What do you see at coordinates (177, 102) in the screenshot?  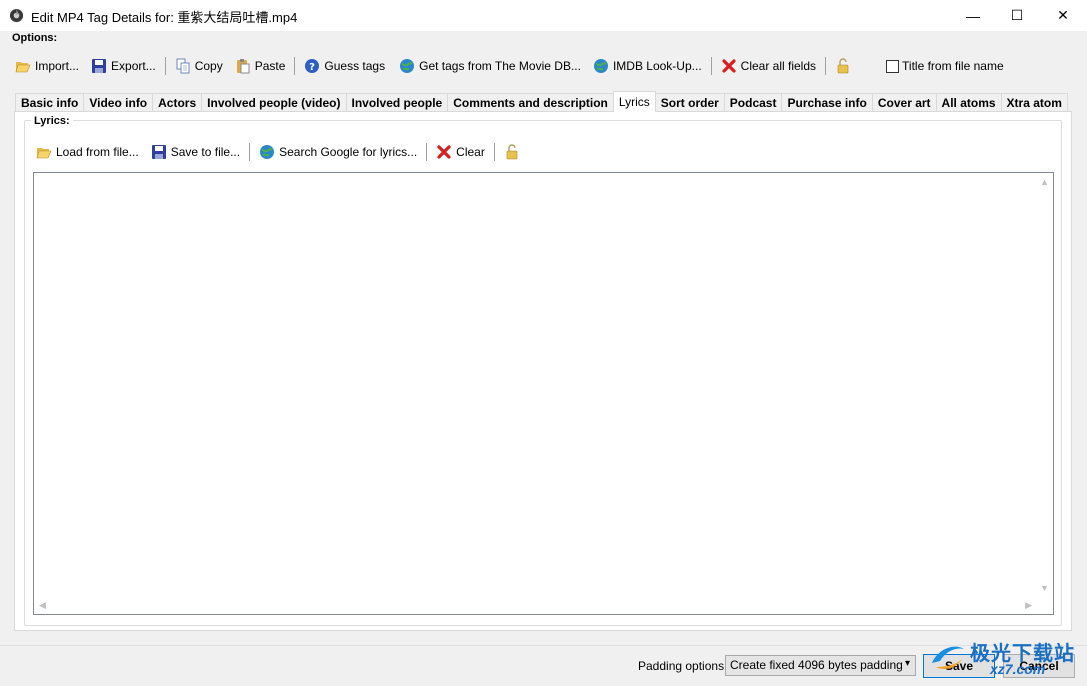 I see `tab-actors: Actors` at bounding box center [177, 102].